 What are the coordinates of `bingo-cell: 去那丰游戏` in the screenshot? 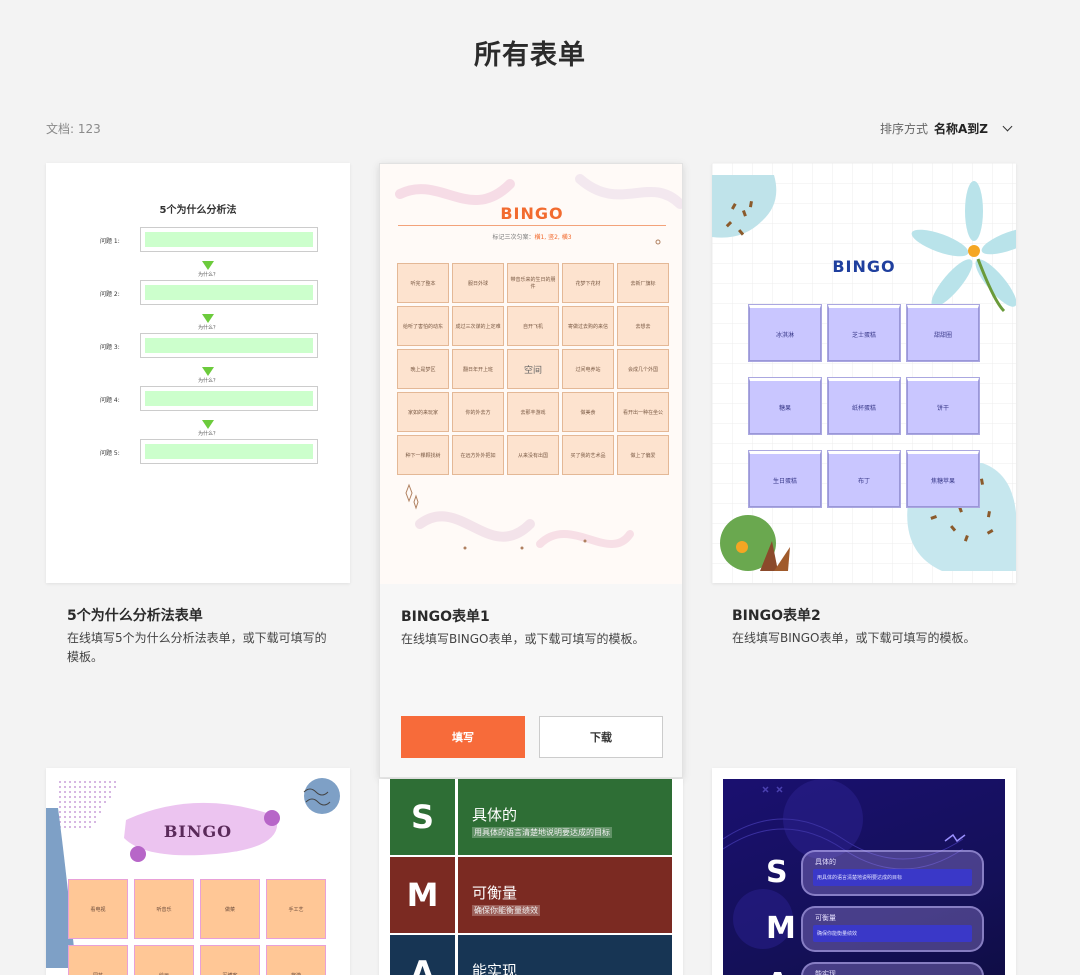 It's located at (533, 412).